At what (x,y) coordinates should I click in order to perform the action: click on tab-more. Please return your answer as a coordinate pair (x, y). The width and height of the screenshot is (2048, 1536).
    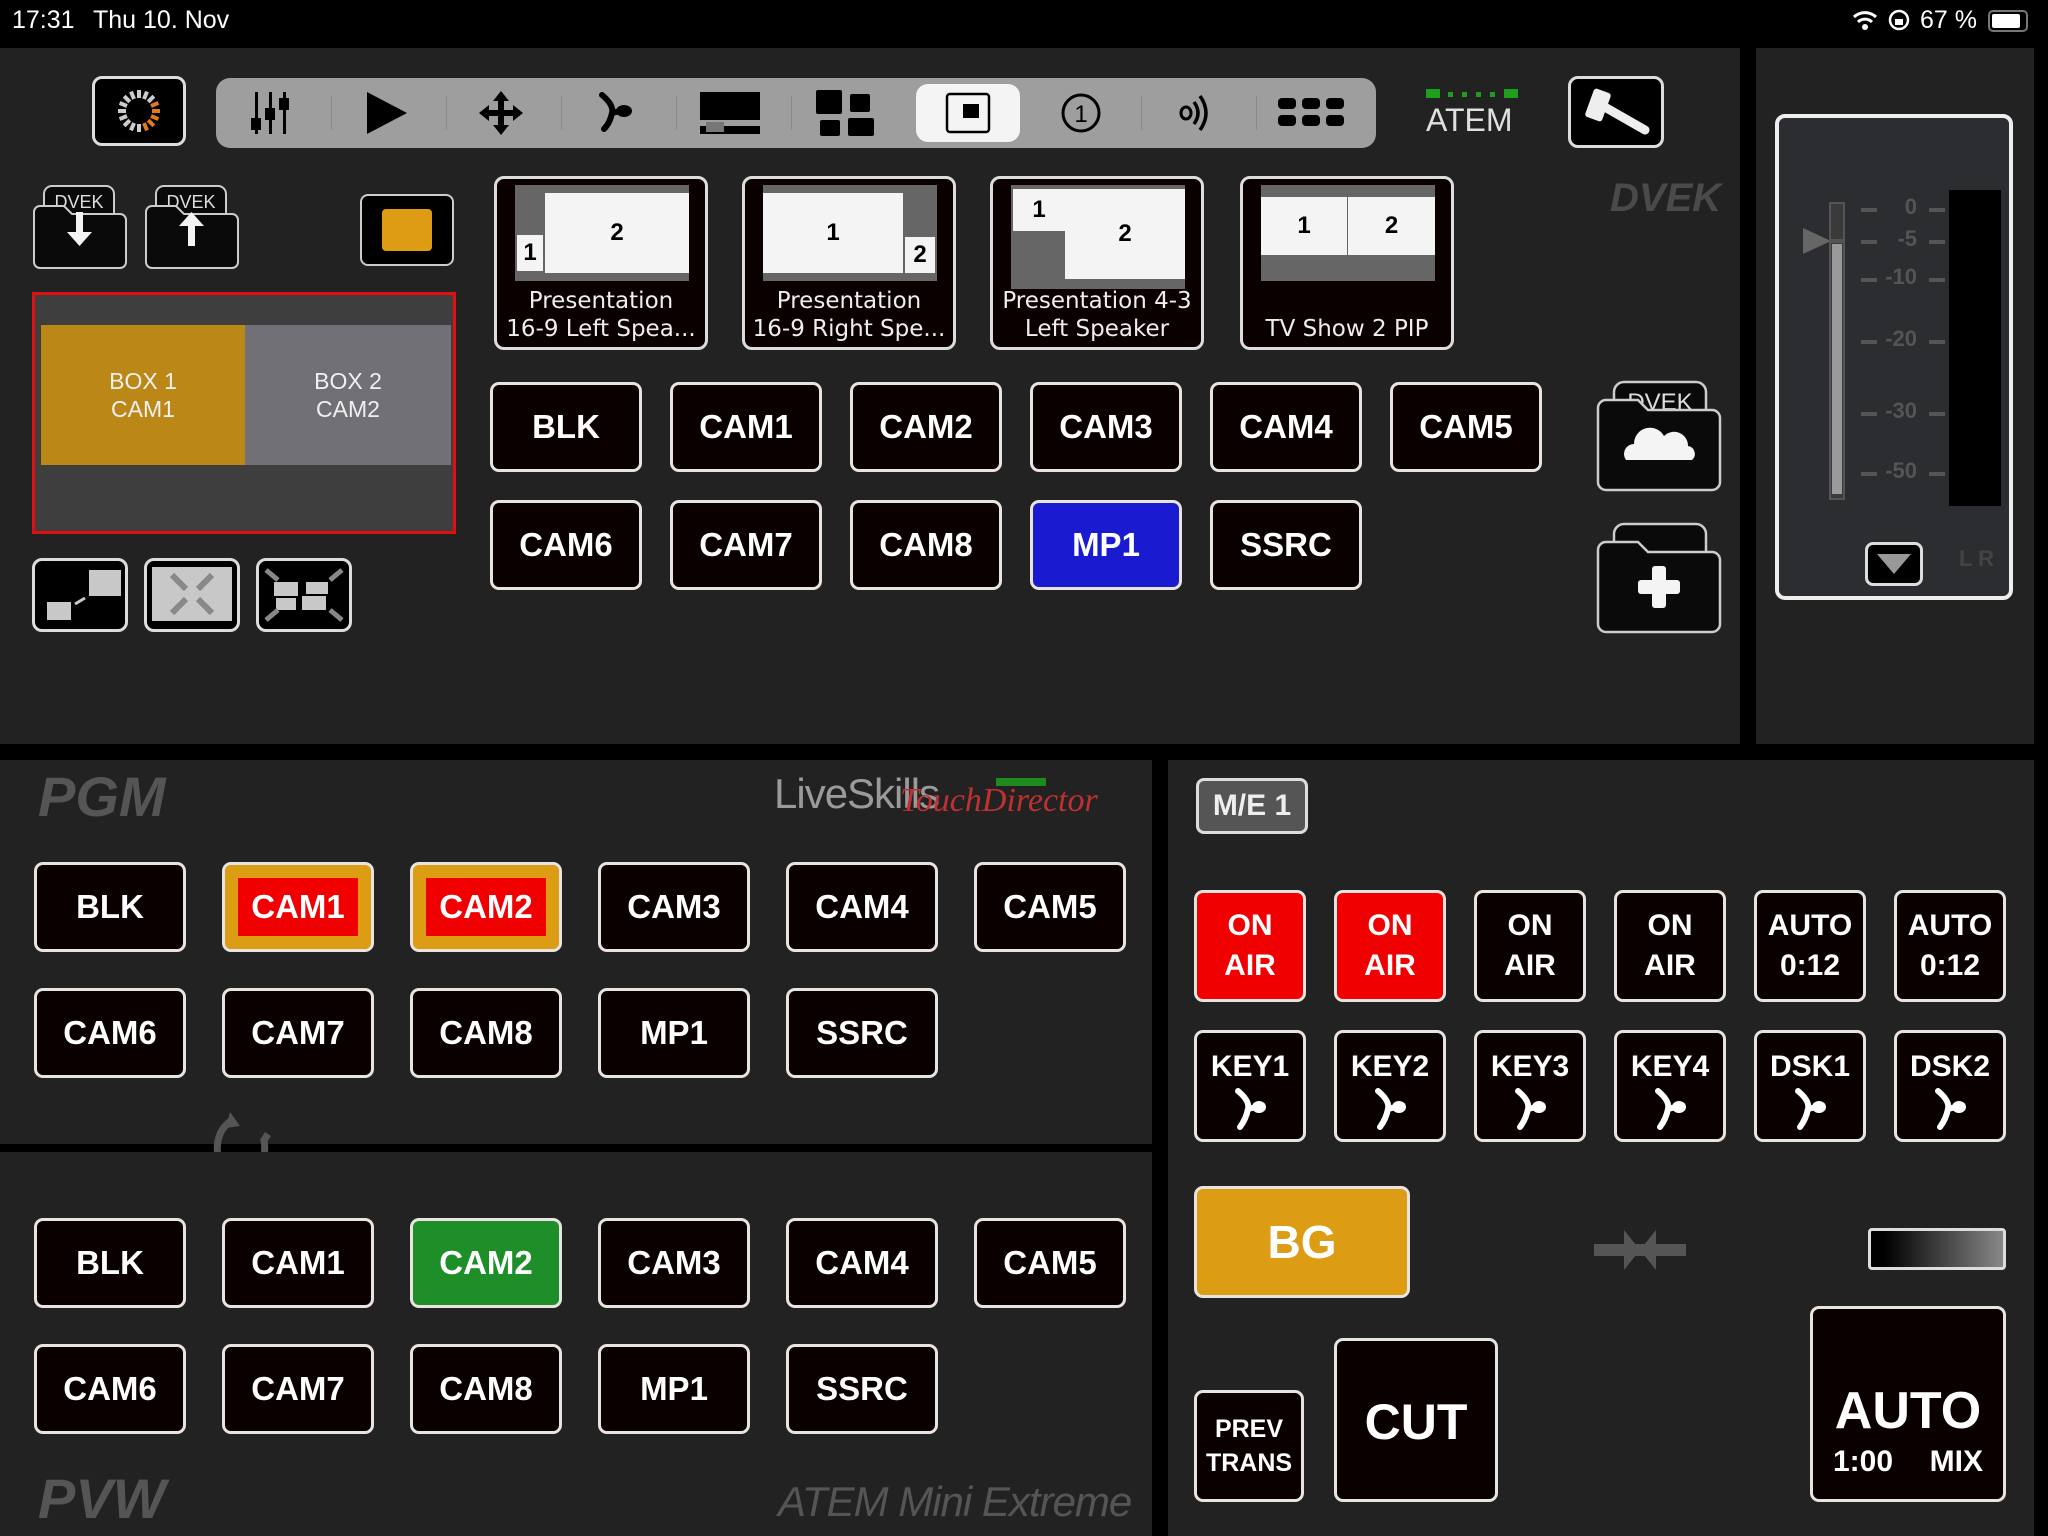
    Looking at the image, I should click on (1311, 113).